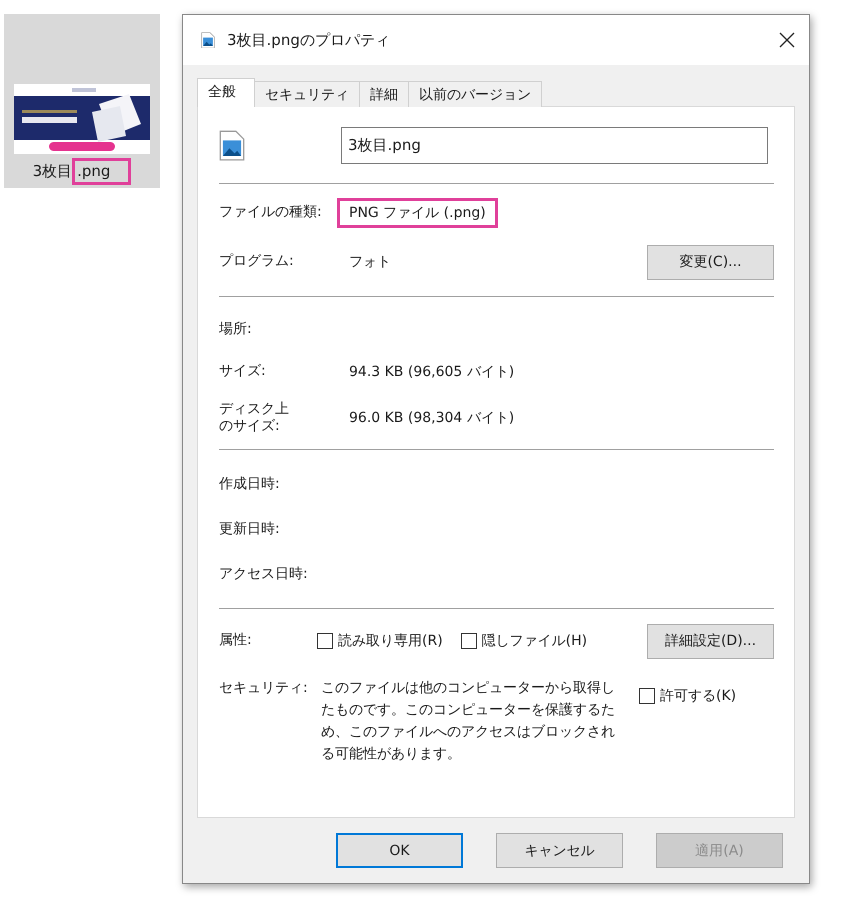  Describe the element at coordinates (243, 372) in the screenshot. I see `field-label: サイズ:` at that location.